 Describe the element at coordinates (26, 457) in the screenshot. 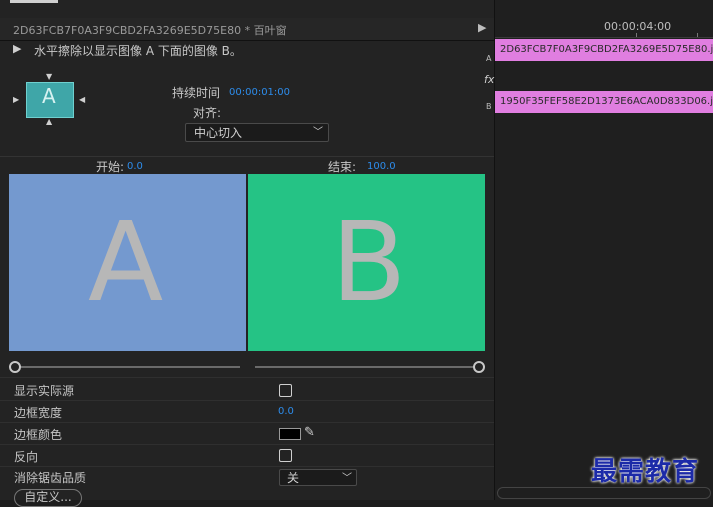

I see `reverse-label: 反向` at that location.